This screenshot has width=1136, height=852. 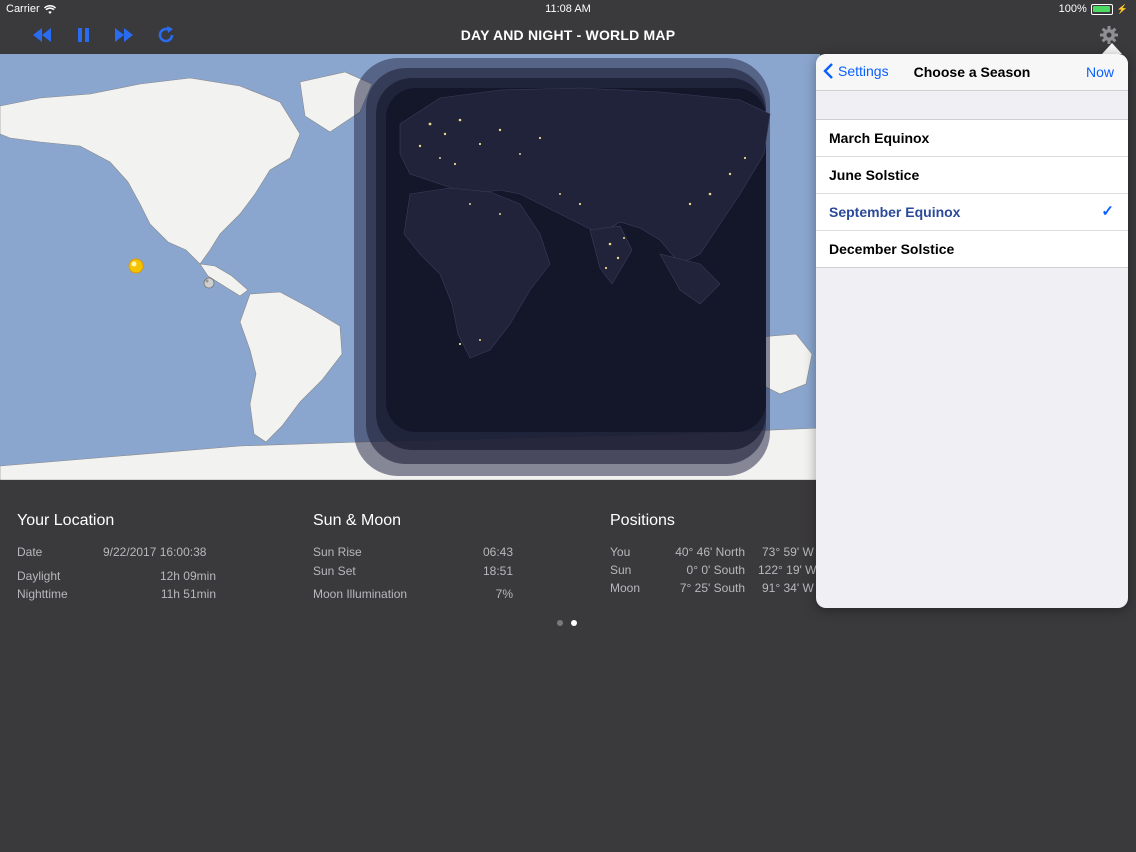 What do you see at coordinates (788, 588) in the screenshot?
I see `moon-longitude: 91° 34' W` at bounding box center [788, 588].